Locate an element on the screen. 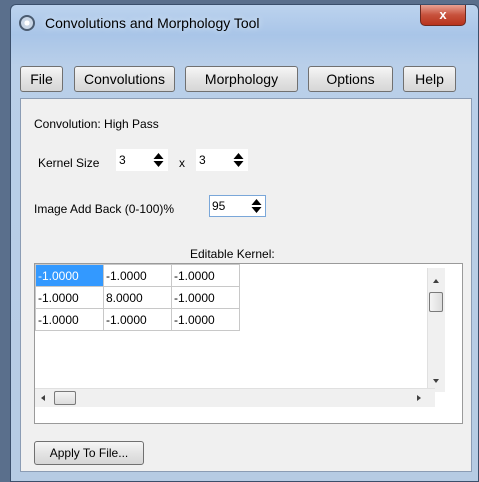  window-title: Convolutions and Morphology Tool is located at coordinates (152, 23).